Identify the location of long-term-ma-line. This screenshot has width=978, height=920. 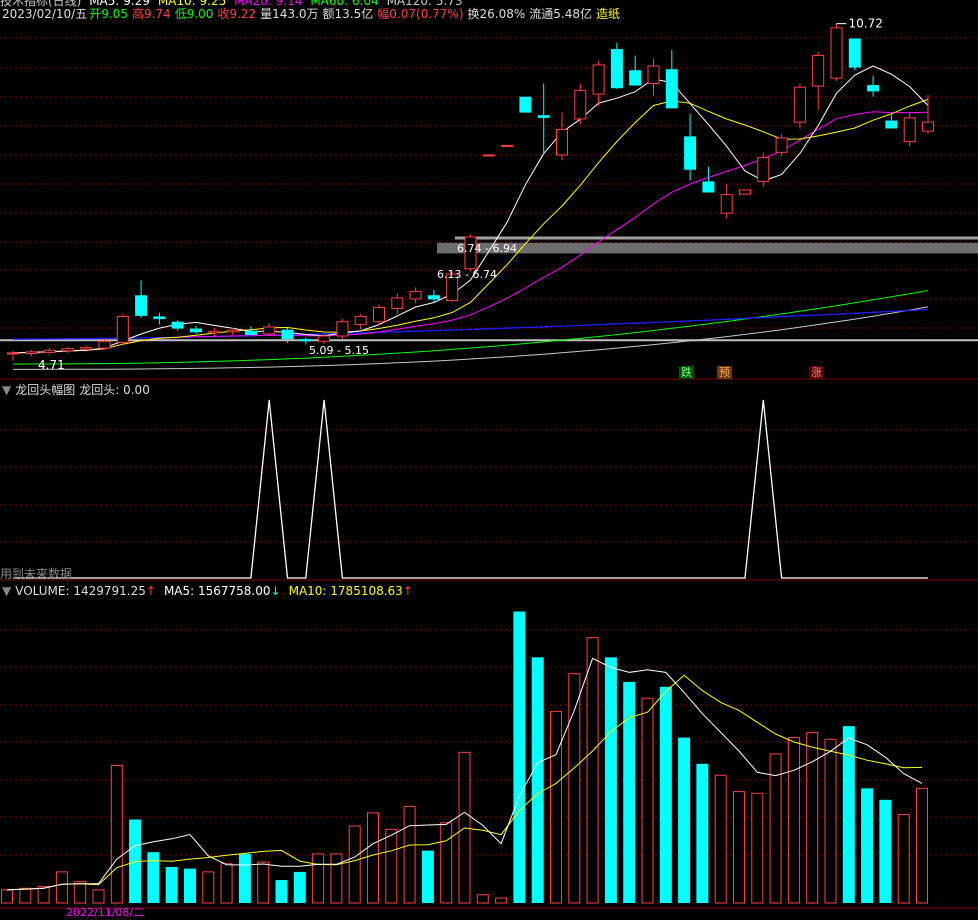
(470, 324).